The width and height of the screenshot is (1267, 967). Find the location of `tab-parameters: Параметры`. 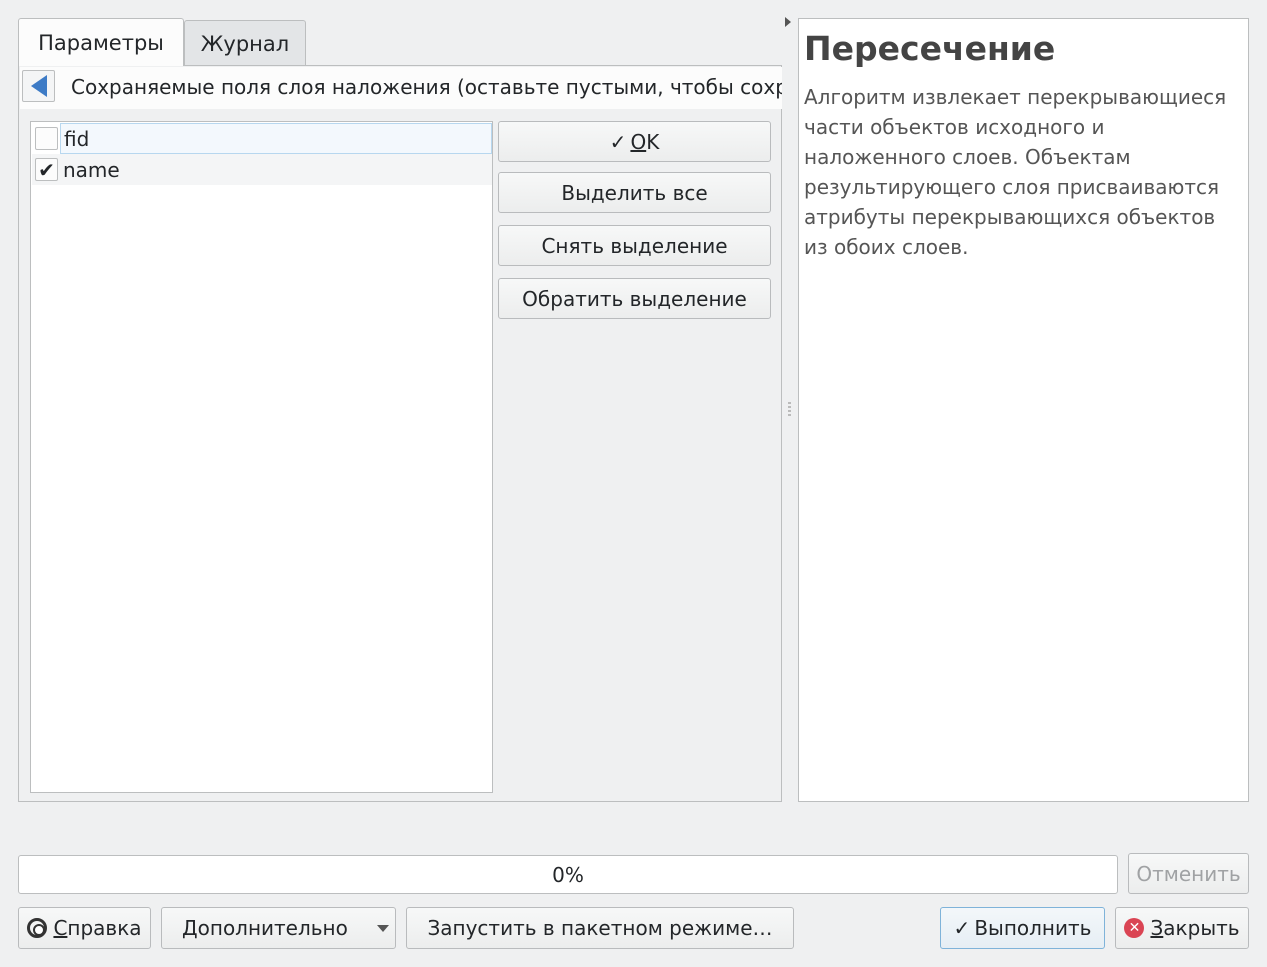

tab-parameters: Параметры is located at coordinates (101, 42).